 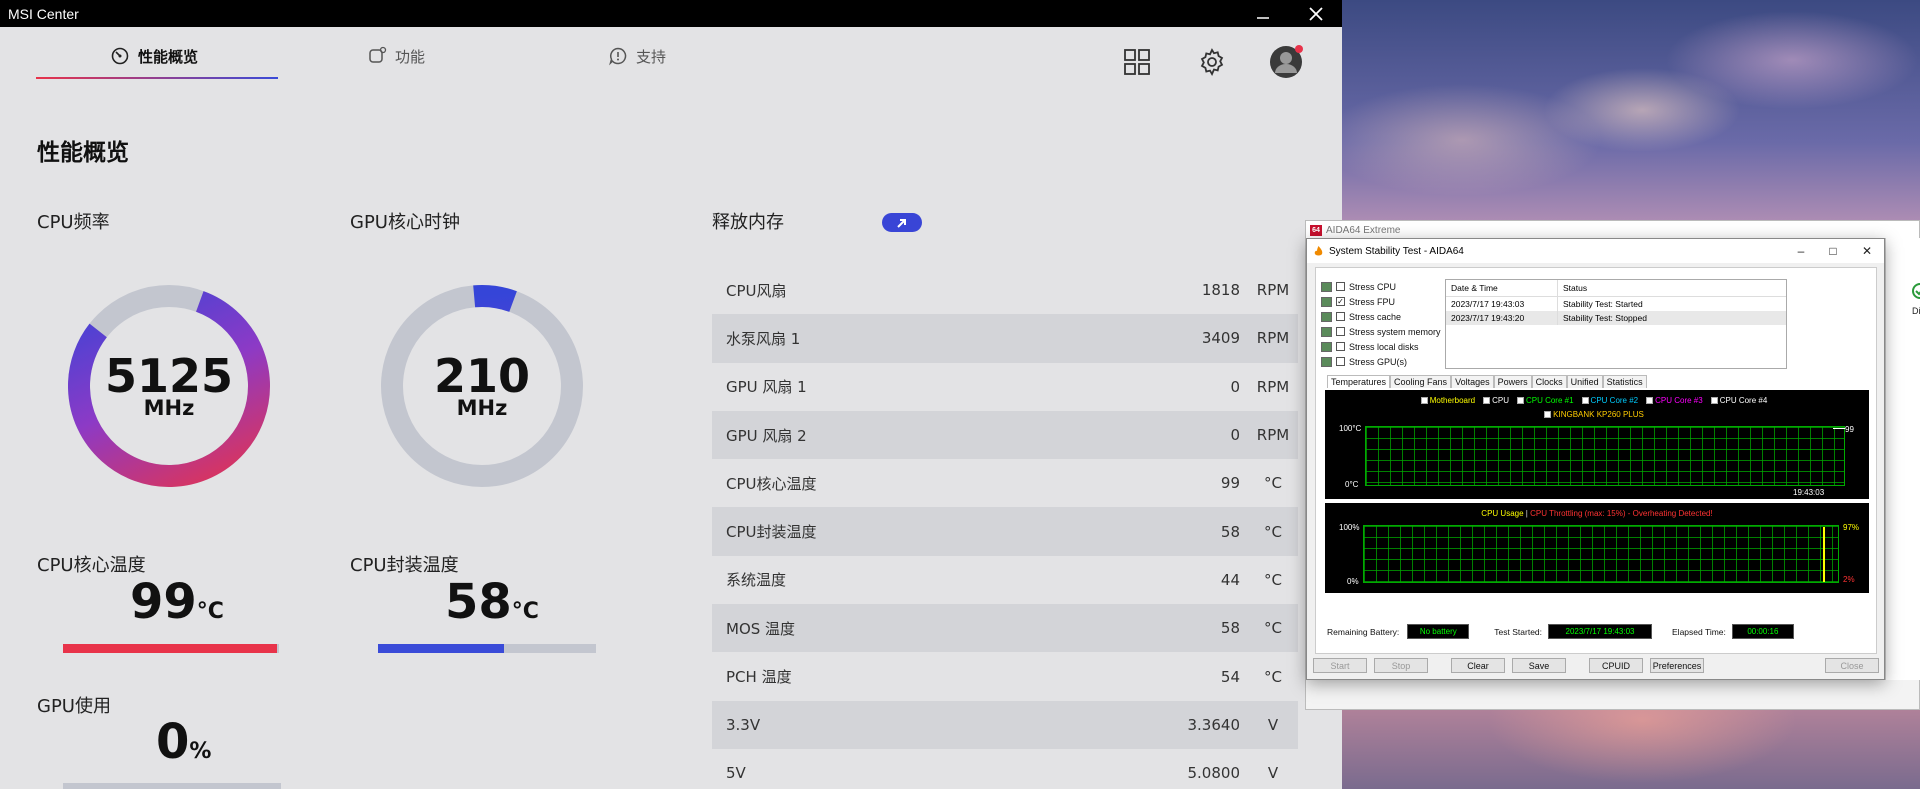 What do you see at coordinates (1395, 331) in the screenshot?
I see `option-label: Stress system memory` at bounding box center [1395, 331].